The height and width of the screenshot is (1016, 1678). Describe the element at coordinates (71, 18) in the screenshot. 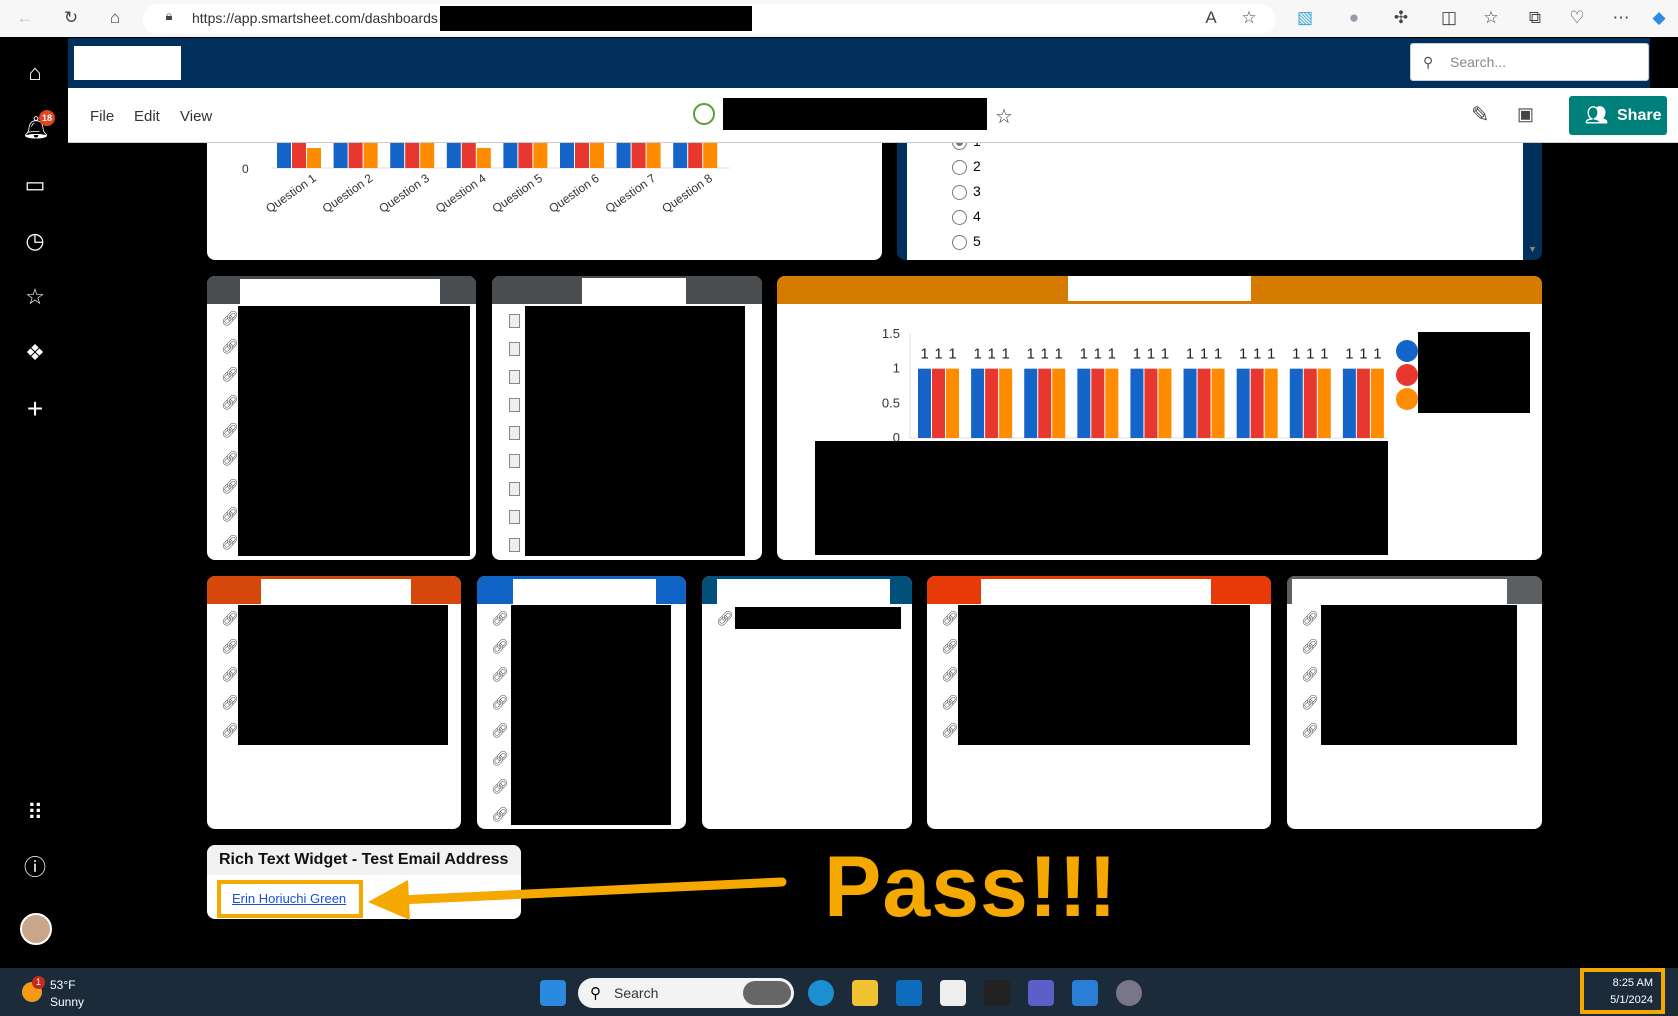

I see `refresh-icon: ↻` at that location.